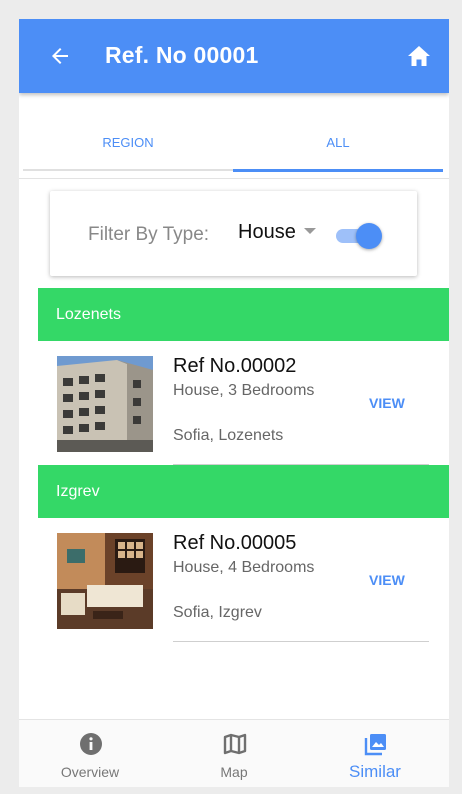 The image size is (462, 794). I want to click on map-icon, so click(235, 744).